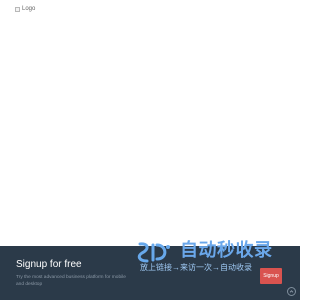 The width and height of the screenshot is (320, 300). Describe the element at coordinates (153, 252) in the screenshot. I see `watermark-logo-icon` at that location.